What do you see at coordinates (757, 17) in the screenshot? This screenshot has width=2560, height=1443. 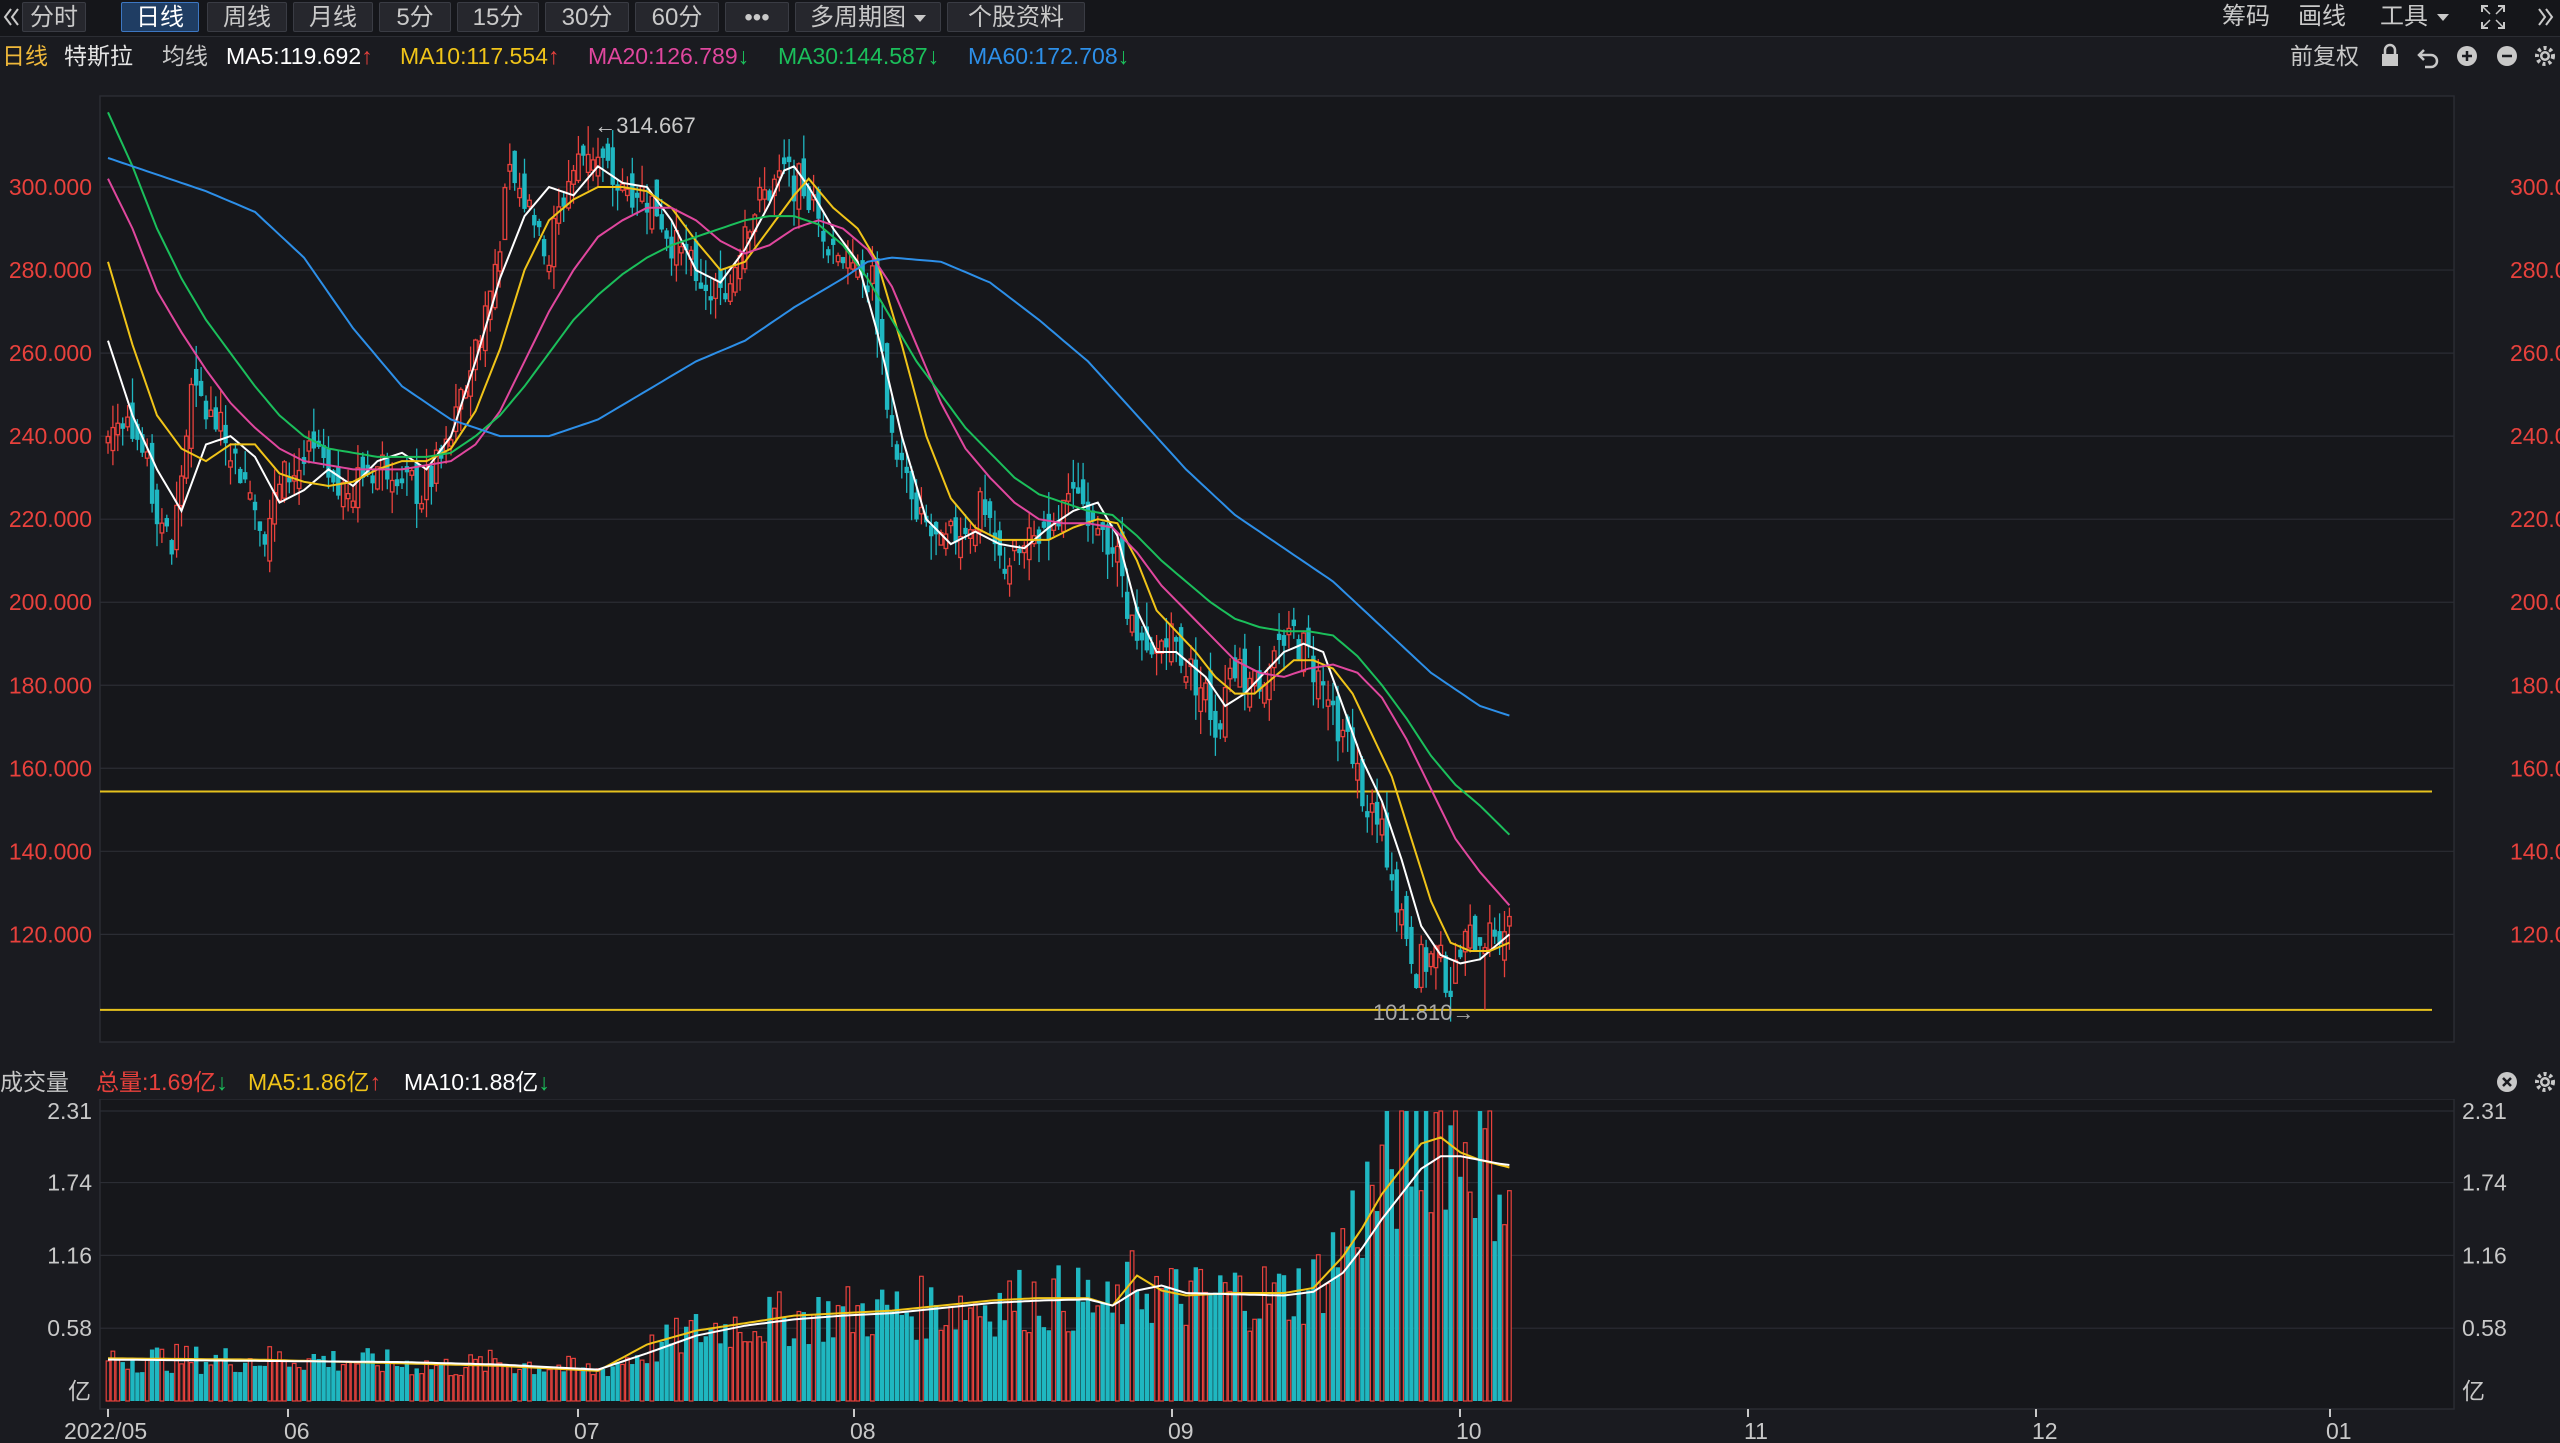 I see `more-periods-button: •••` at bounding box center [757, 17].